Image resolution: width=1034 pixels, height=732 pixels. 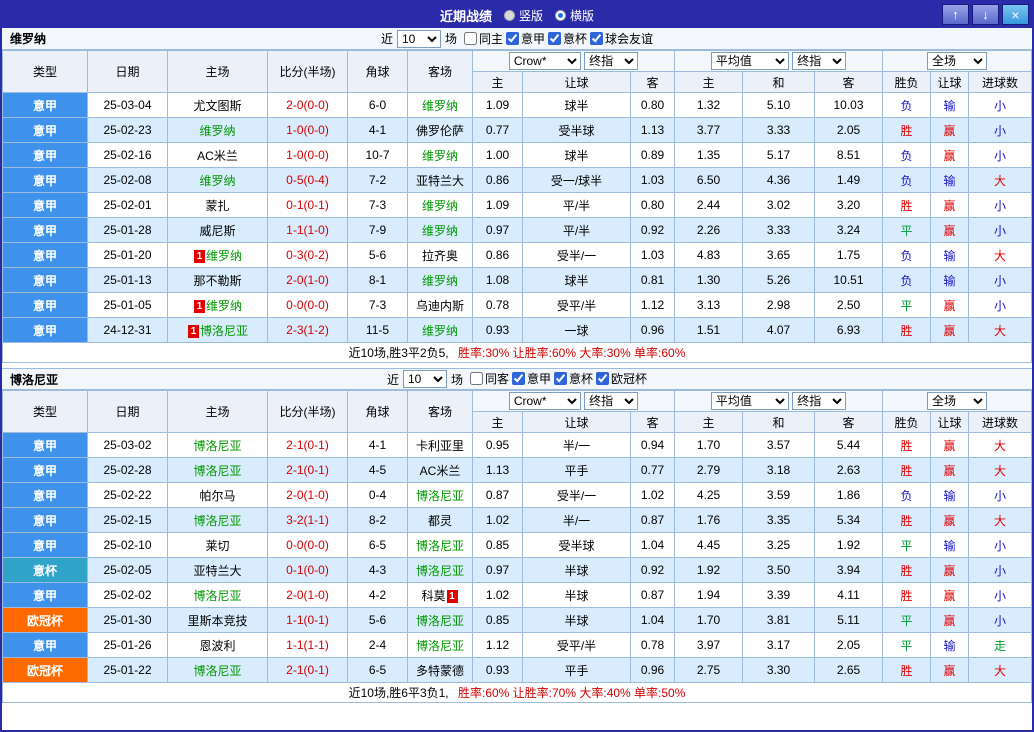 I want to click on goals-result-cell: 大, so click(x=1000, y=470).